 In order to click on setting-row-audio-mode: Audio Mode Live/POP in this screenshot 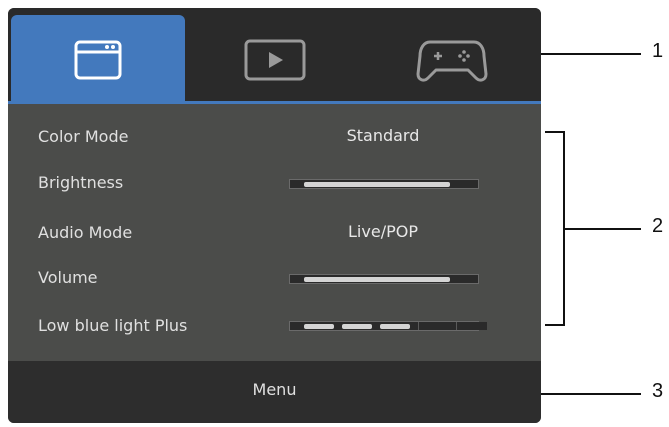, I will do `click(274, 233)`.